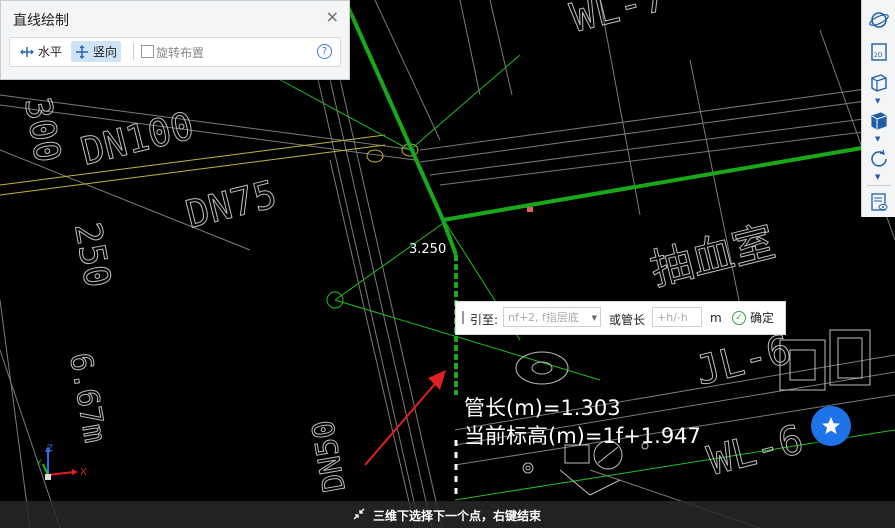 The image size is (895, 528). Describe the element at coordinates (27, 51) in the screenshot. I see `horizontal-arrows-icon` at that location.